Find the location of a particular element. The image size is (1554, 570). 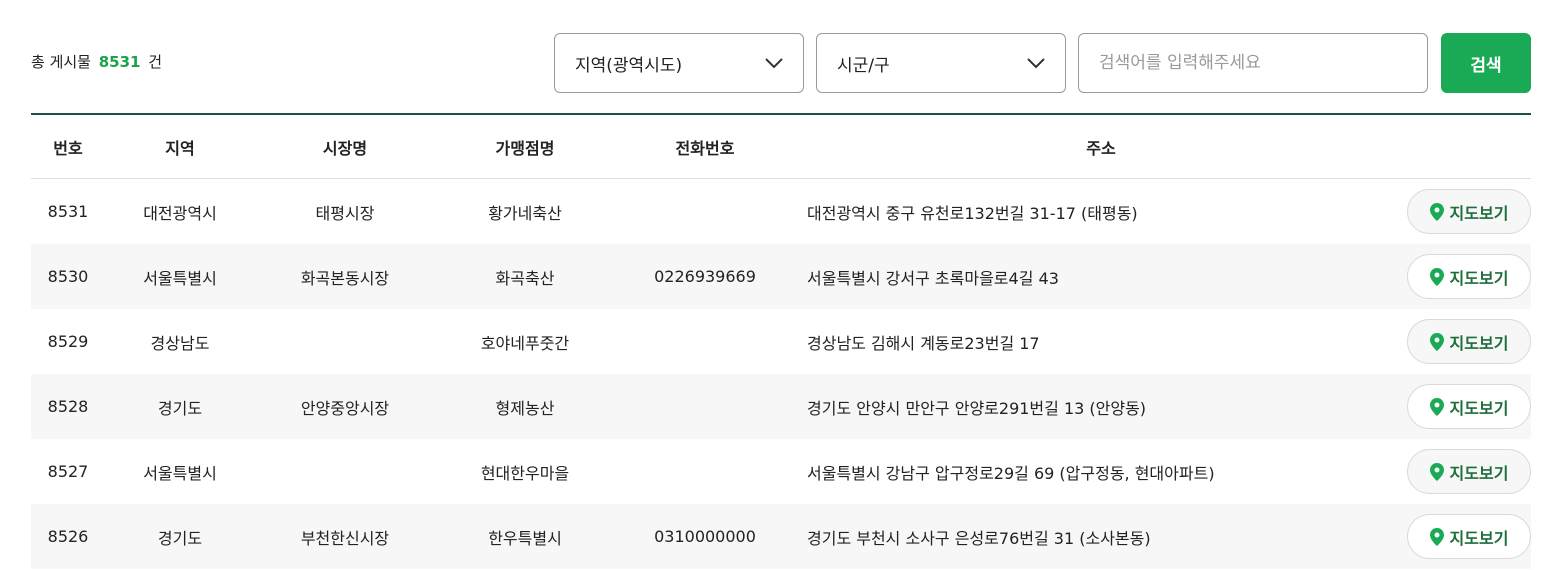

cell-no: 8526 is located at coordinates (68, 536).